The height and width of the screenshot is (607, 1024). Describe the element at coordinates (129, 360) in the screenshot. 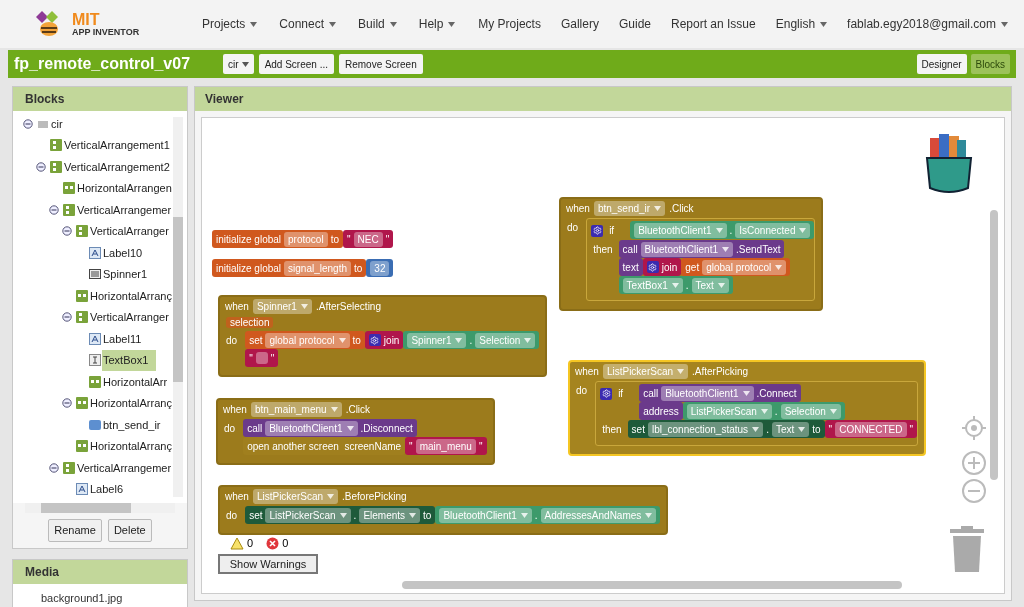

I see `tree-item: TextBox1` at that location.